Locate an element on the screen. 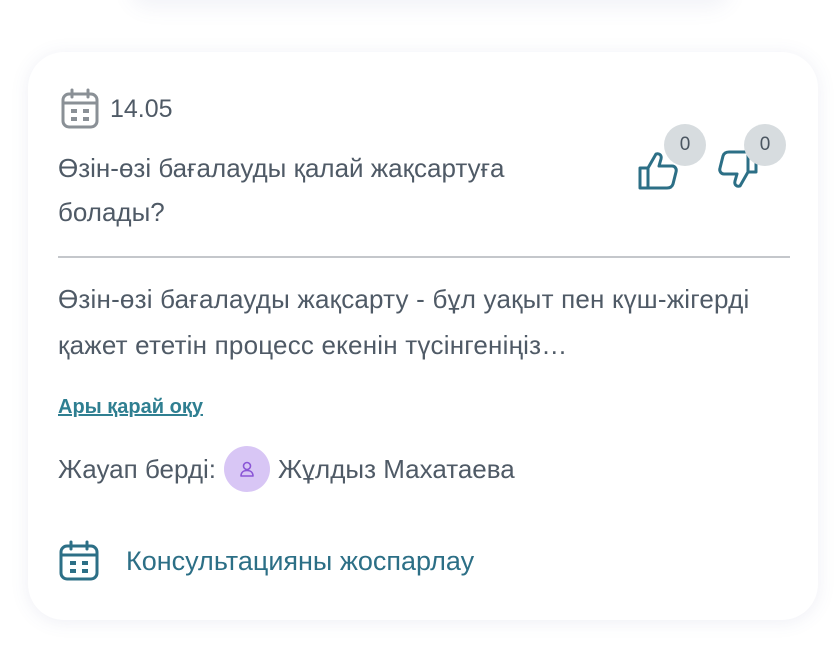 The width and height of the screenshot is (840, 658). like-count: 0 is located at coordinates (685, 145).